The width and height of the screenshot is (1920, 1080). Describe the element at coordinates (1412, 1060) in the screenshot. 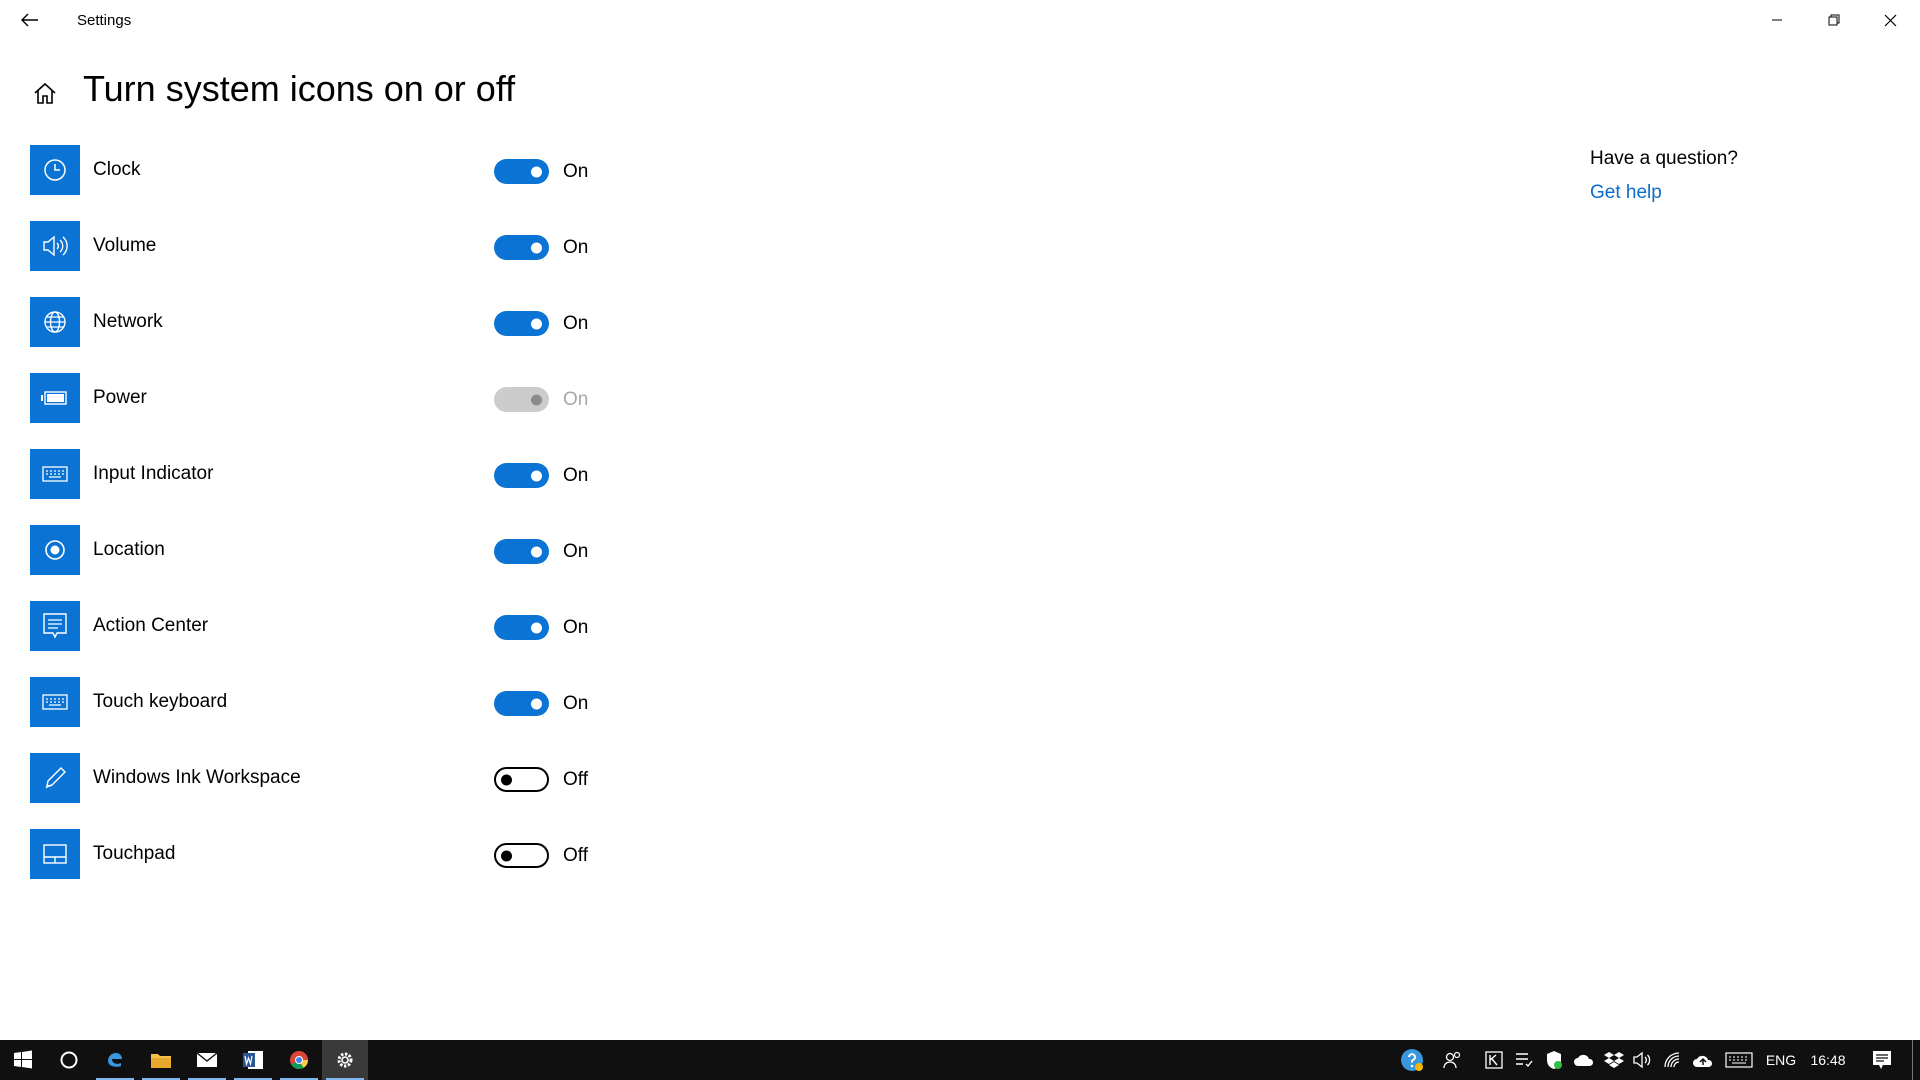

I see `tray-help` at that location.